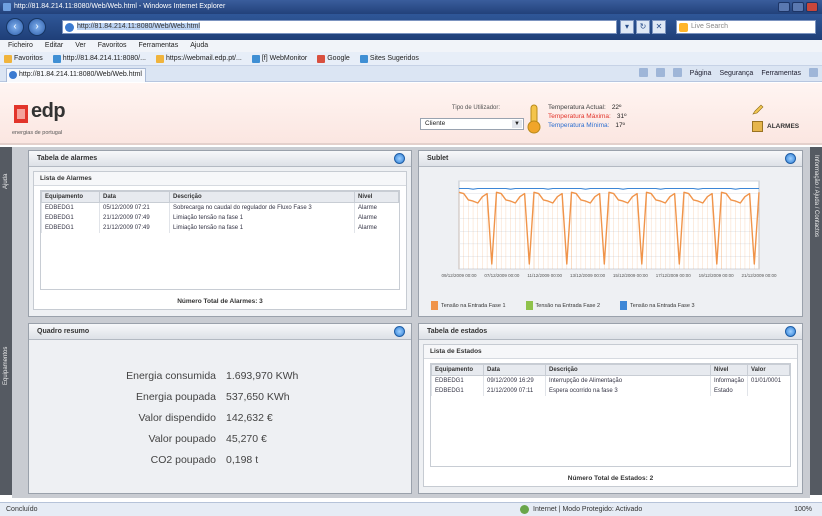 The height and width of the screenshot is (516, 822). I want to click on left-rail: Ajuda Equipamentos, so click(6, 321).